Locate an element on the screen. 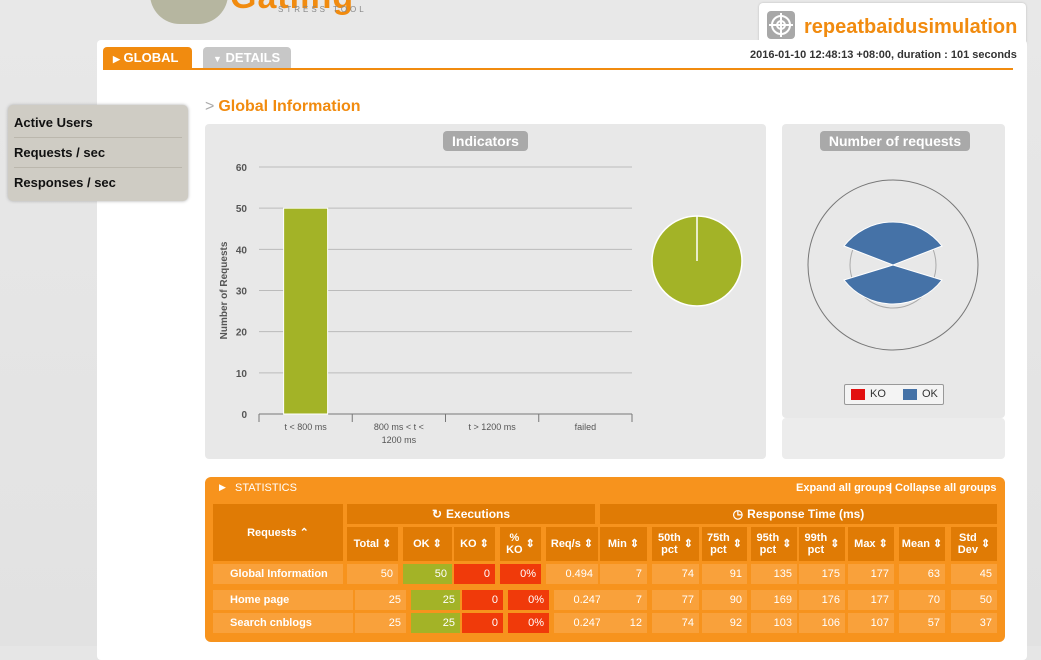 The image size is (1041, 660). column-header: Mean ⇕ is located at coordinates (922, 544).